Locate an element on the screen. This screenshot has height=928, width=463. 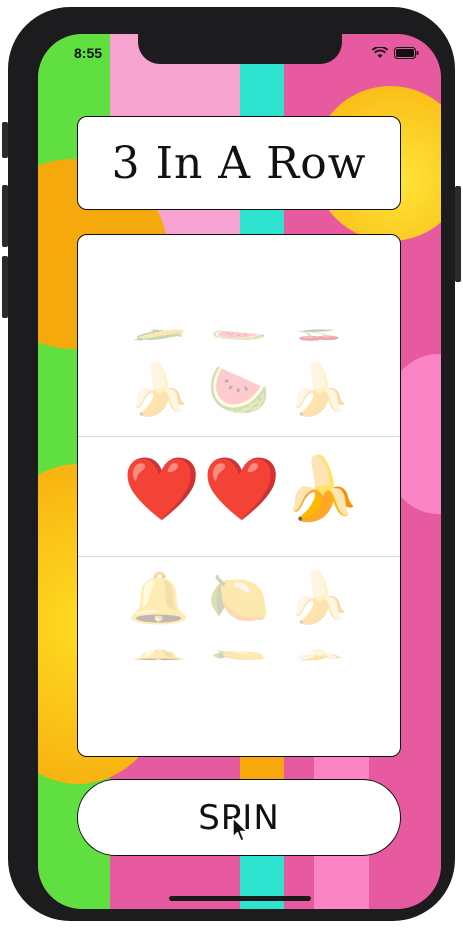
title-card: 3 In A Row is located at coordinates (239, 163).